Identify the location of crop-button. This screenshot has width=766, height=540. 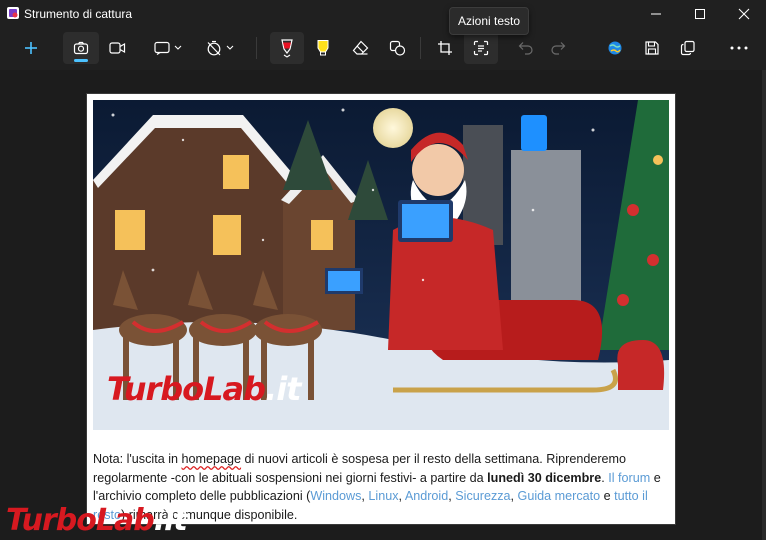
(445, 48).